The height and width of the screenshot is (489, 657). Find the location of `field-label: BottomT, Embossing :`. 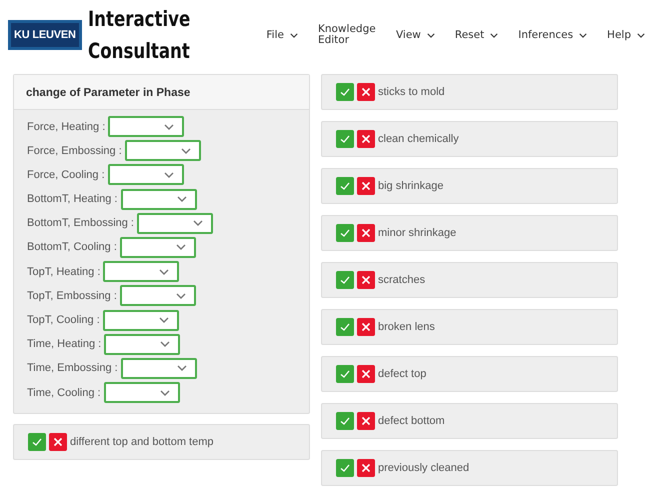

field-label: BottomT, Embossing : is located at coordinates (80, 223).